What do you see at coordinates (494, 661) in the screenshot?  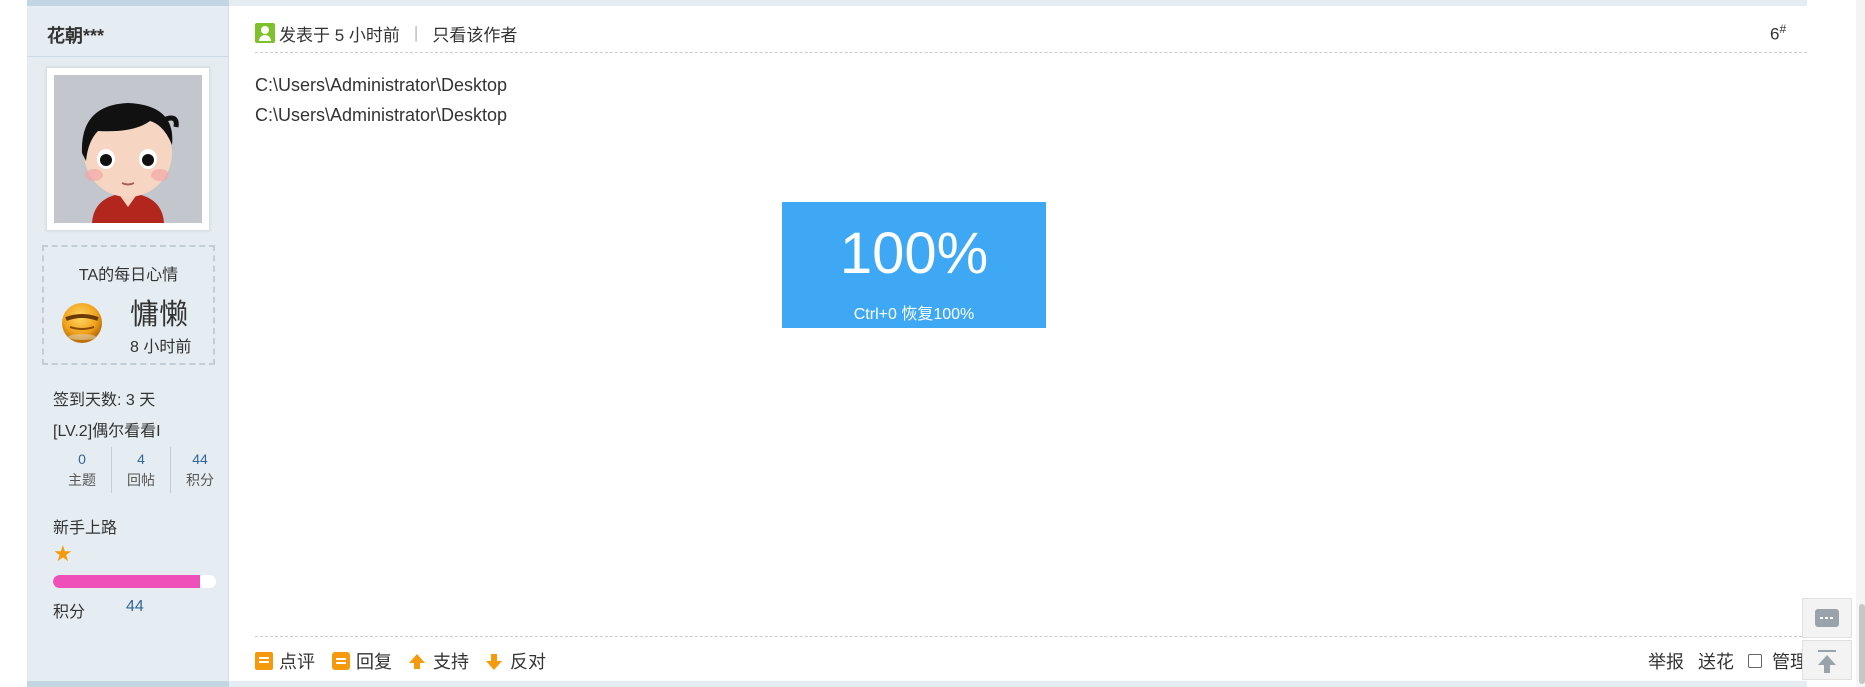 I see `thumbs-down-arrow-icon` at bounding box center [494, 661].